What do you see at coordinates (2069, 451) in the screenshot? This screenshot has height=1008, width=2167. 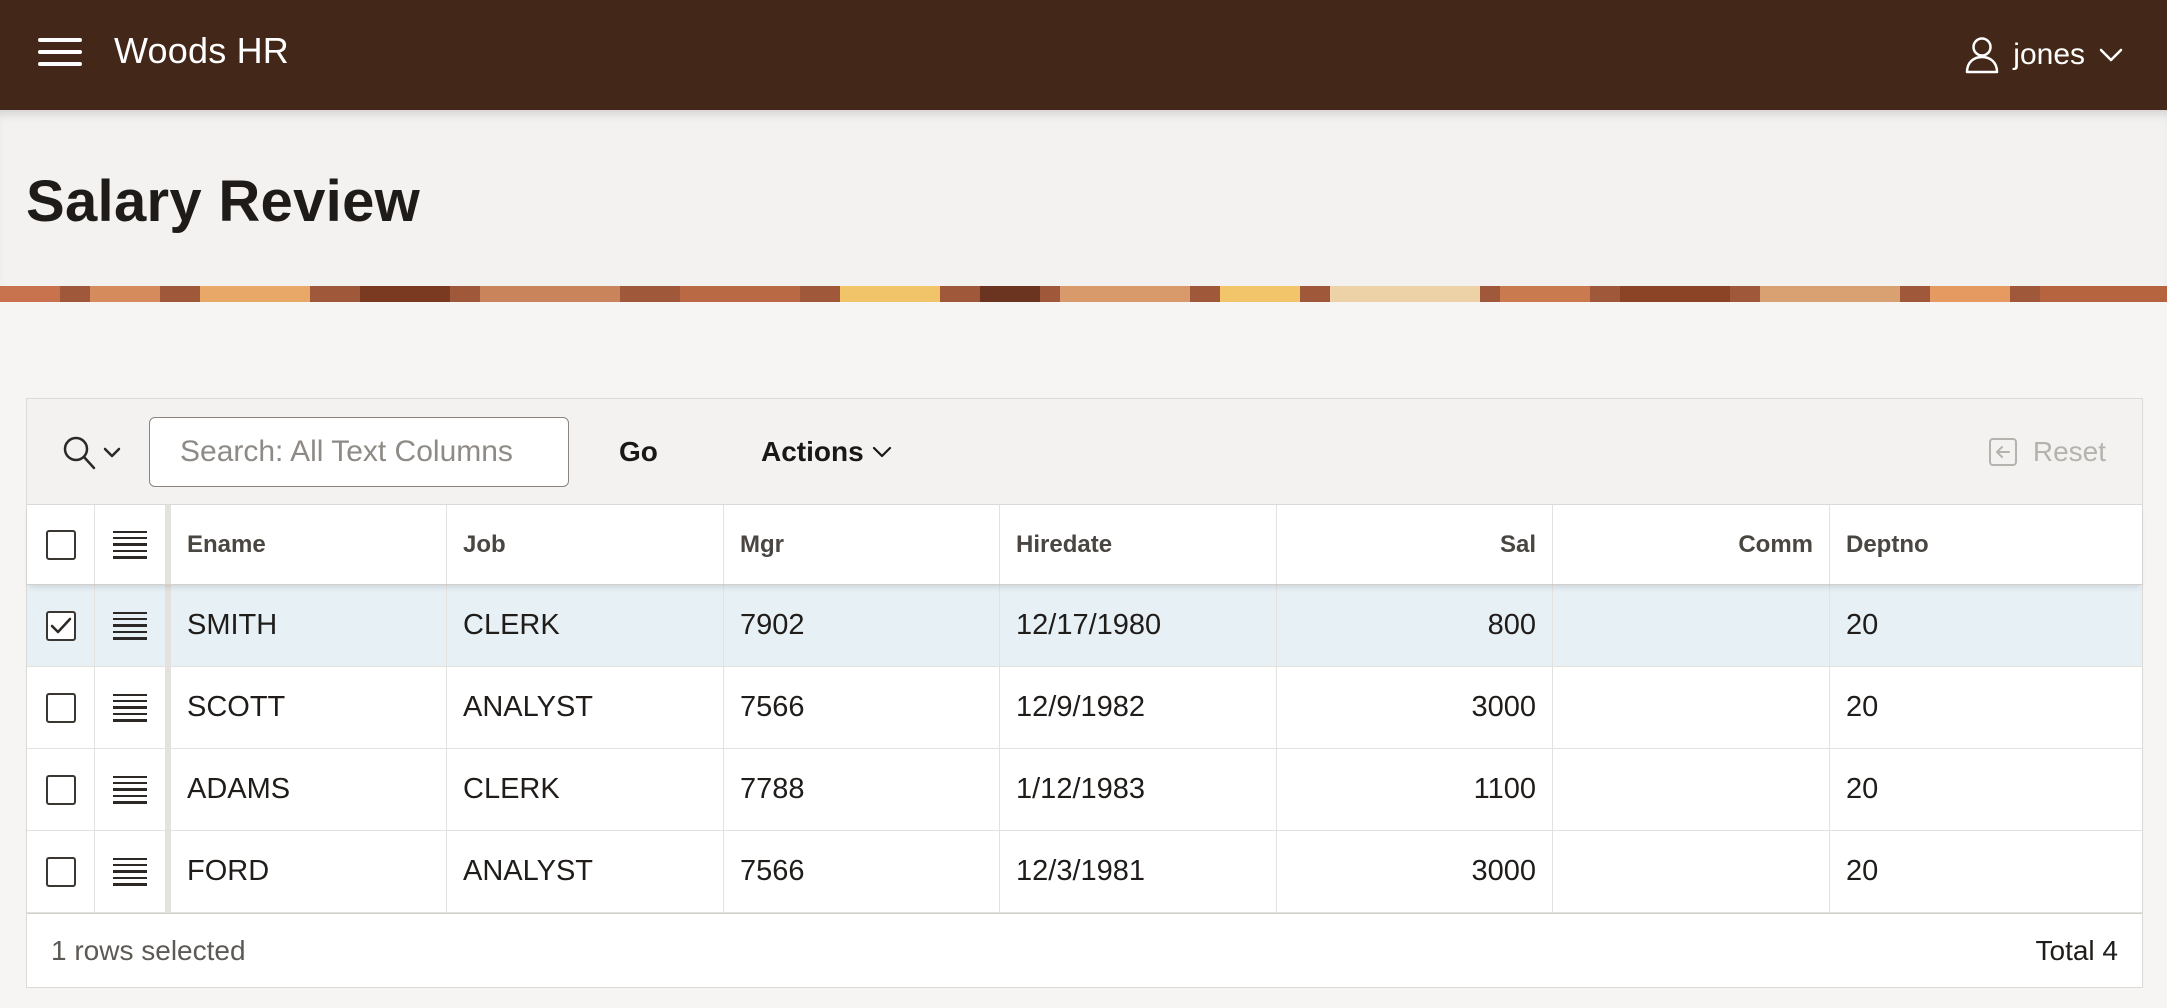 I see `reset-label: Reset` at bounding box center [2069, 451].